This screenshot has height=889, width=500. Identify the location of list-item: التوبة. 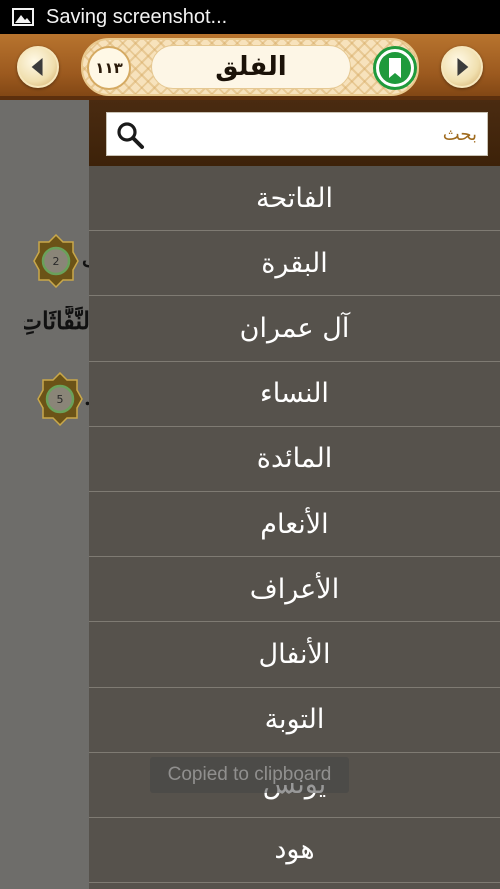
(294, 720).